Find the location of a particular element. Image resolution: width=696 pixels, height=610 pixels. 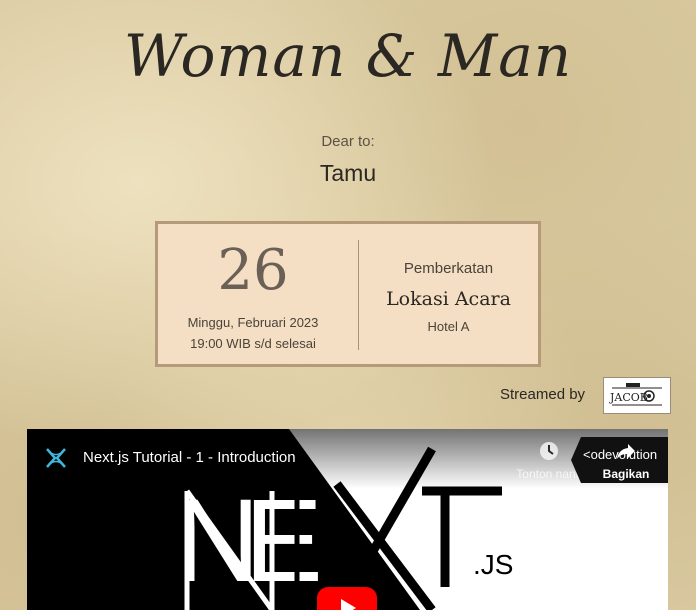

channel-icon is located at coordinates (56, 458).